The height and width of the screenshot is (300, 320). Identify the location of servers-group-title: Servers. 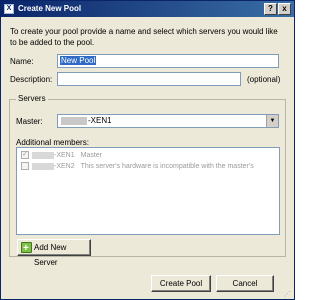
(32, 98).